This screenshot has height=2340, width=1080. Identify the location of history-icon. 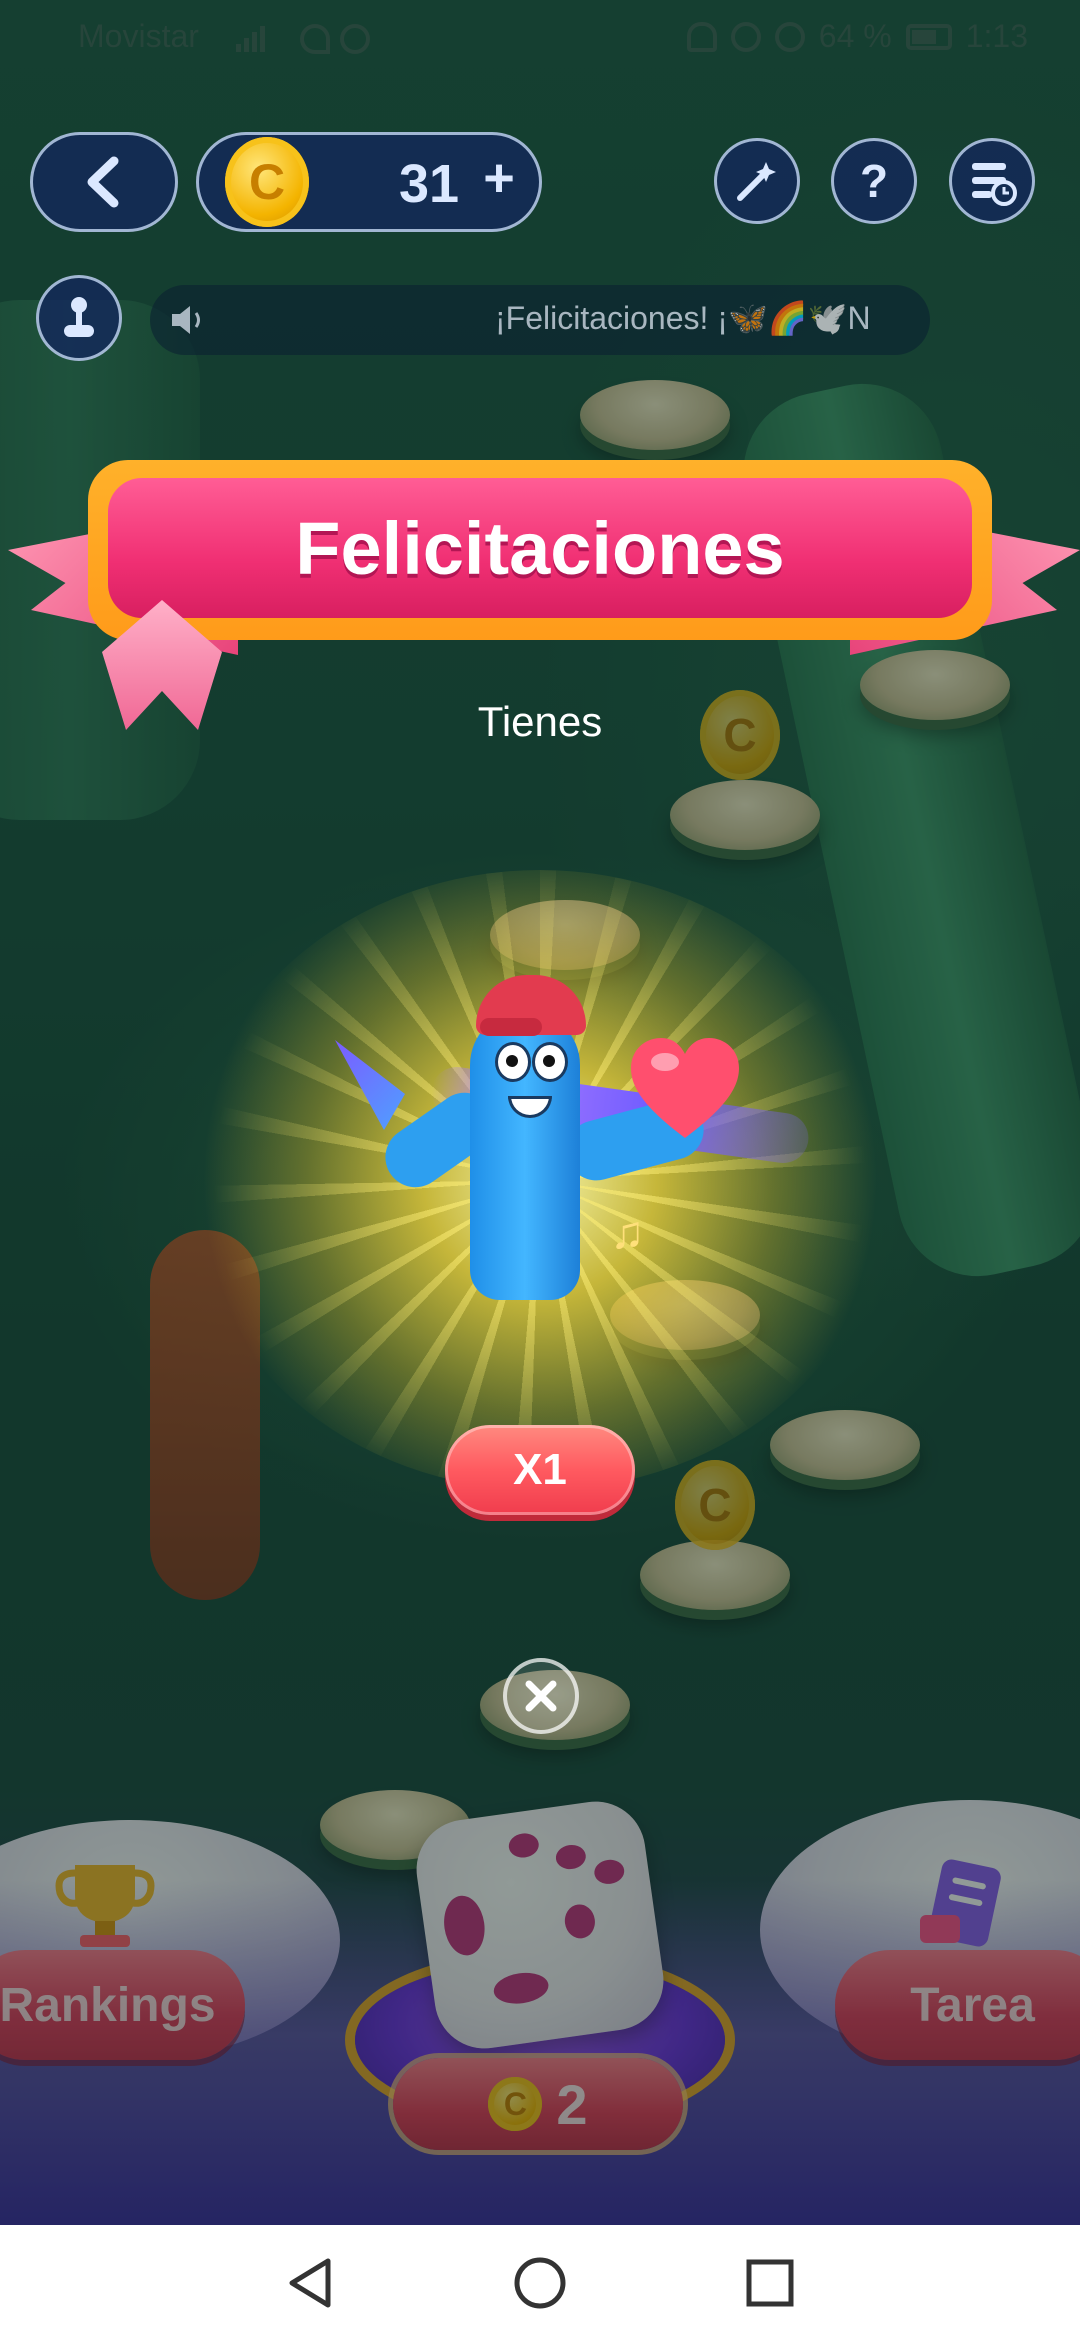
(994, 184).